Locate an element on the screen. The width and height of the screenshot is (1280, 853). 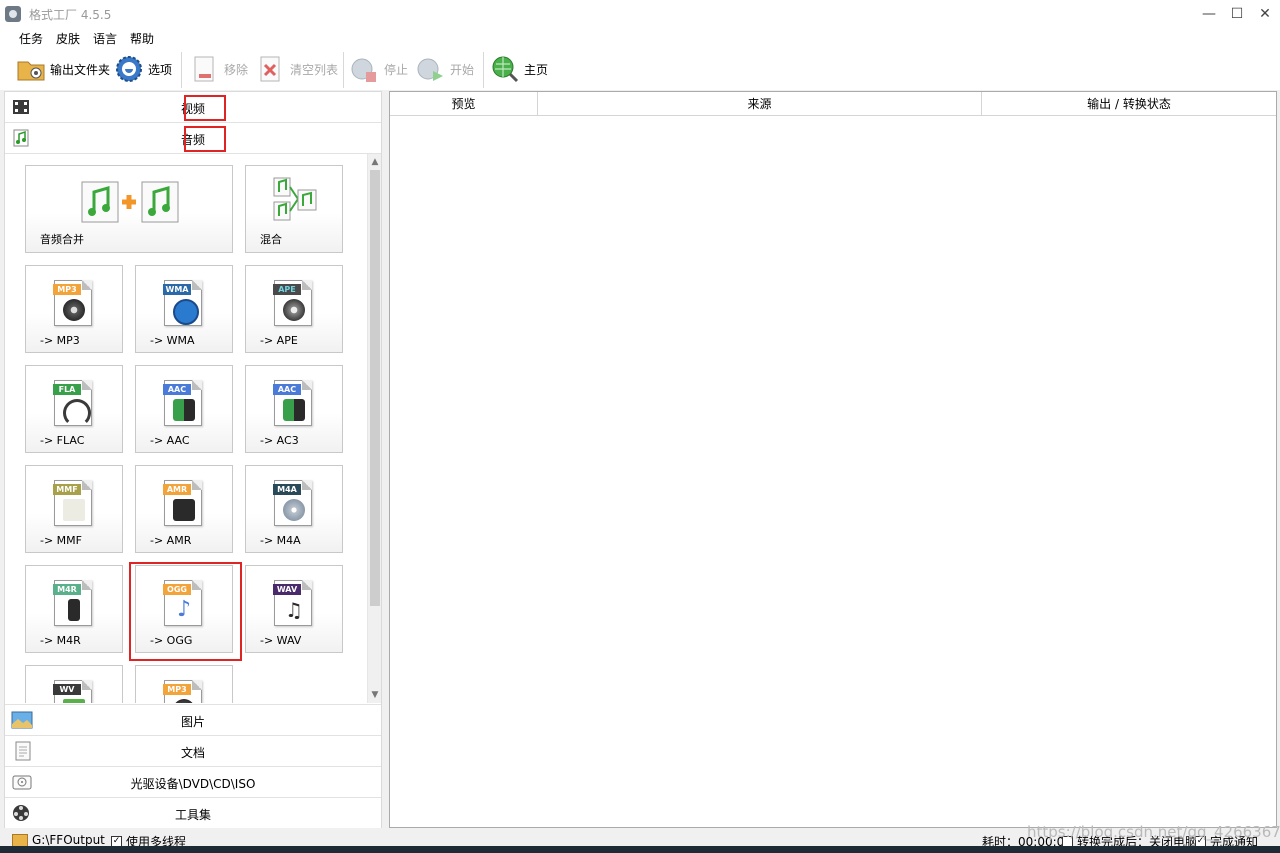
tile-flac: FLA -> FLAC is located at coordinates (74, 409).